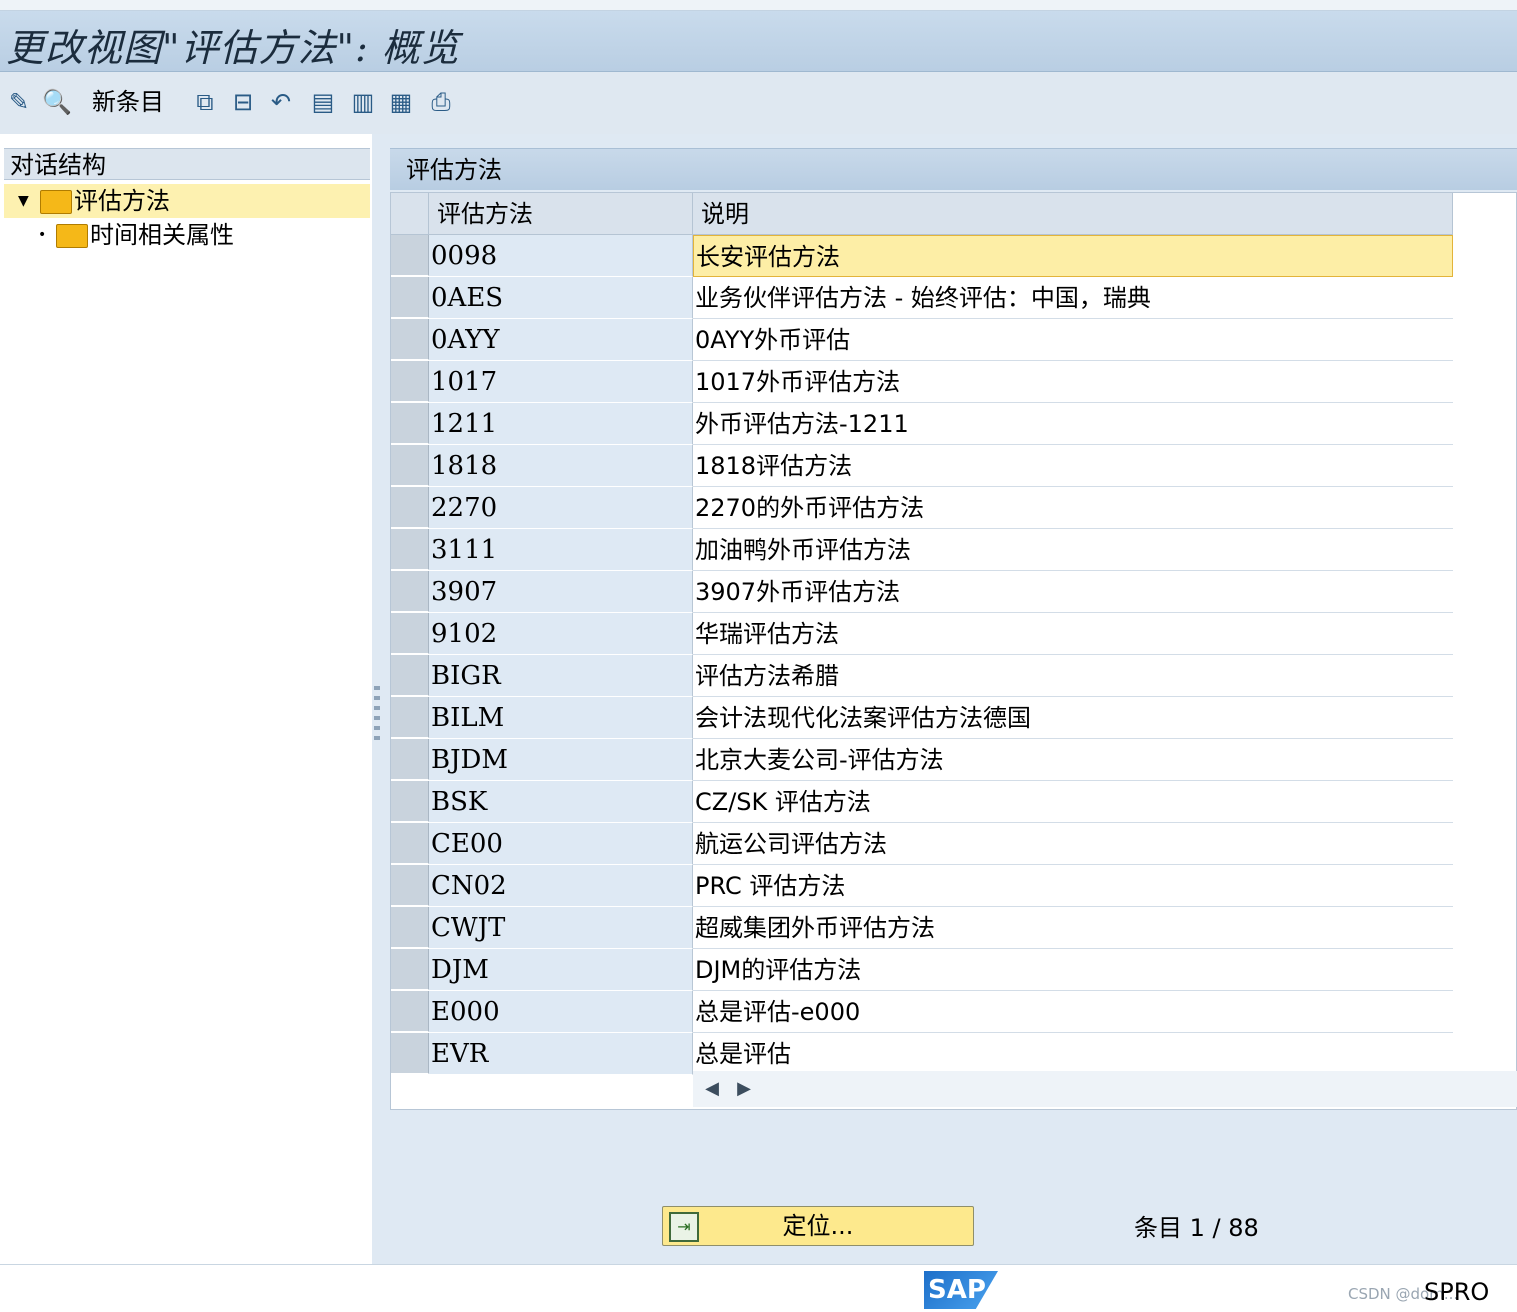  What do you see at coordinates (561, 466) in the screenshot?
I see `method-code-cell: 1818` at bounding box center [561, 466].